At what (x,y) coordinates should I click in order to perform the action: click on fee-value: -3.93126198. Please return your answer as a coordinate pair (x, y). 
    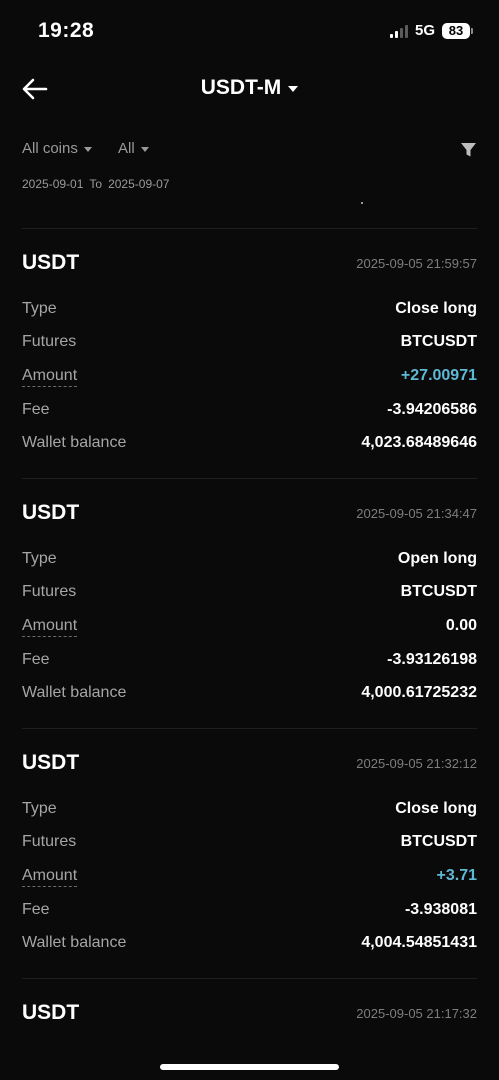
    Looking at the image, I should click on (432, 659).